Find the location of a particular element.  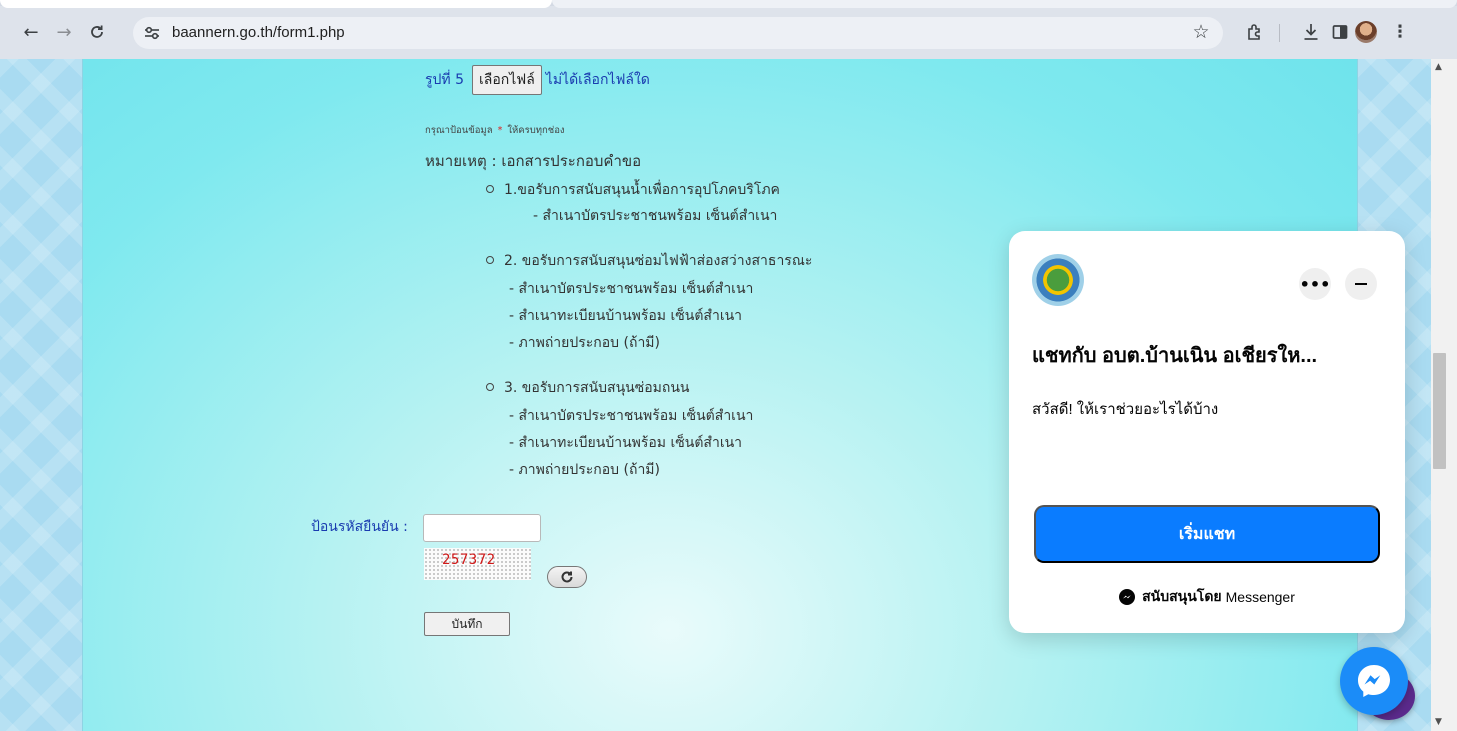

messenger-fab-button is located at coordinates (1374, 681).